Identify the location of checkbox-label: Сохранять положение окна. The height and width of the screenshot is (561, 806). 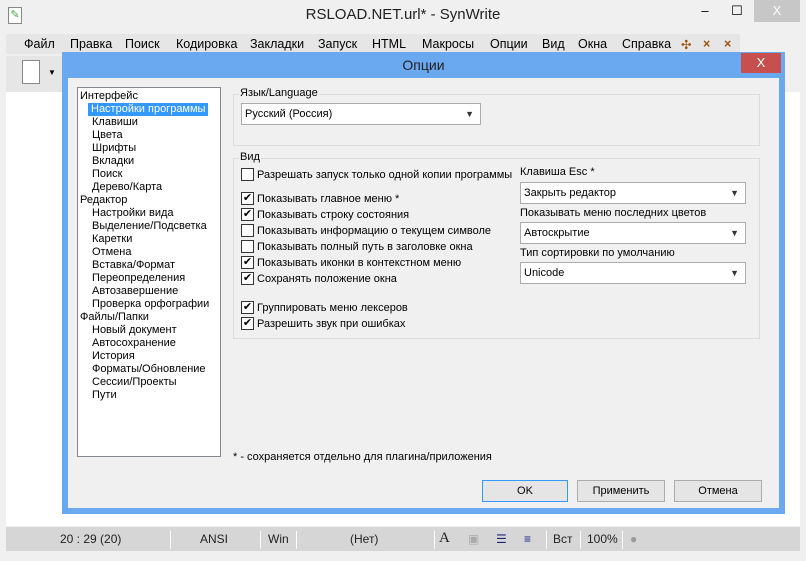
(327, 278).